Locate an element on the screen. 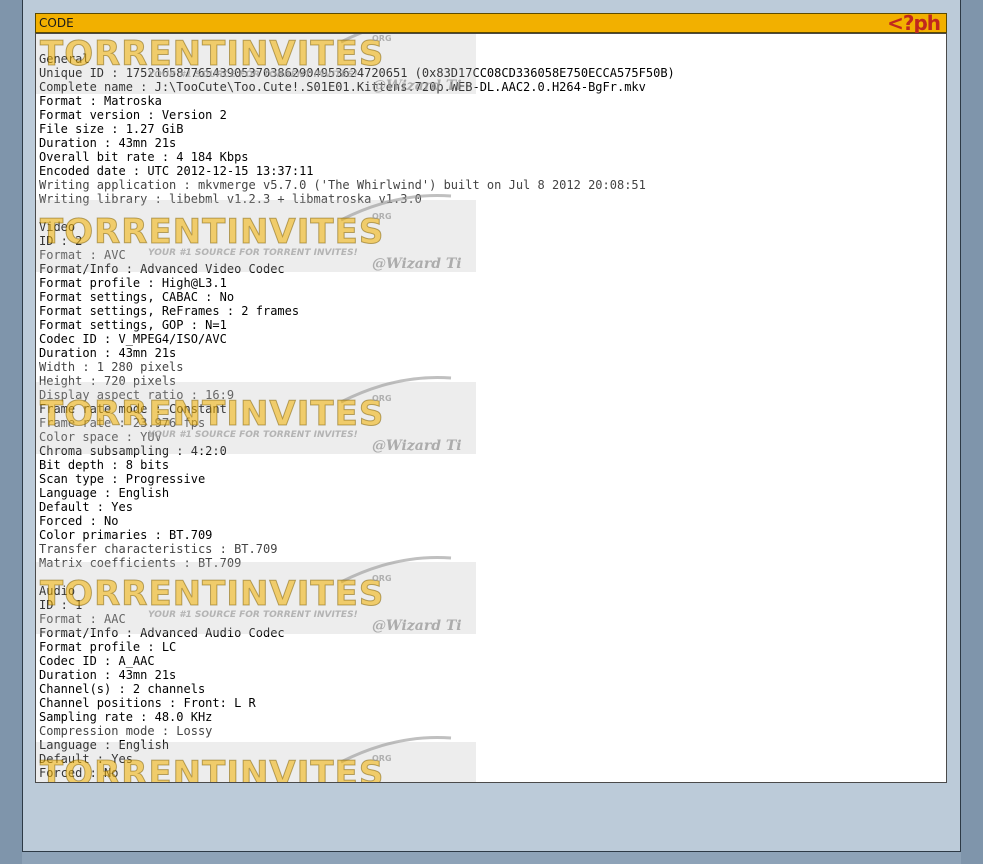 The image size is (983, 864). php-badge-icon: <?ph is located at coordinates (914, 23).